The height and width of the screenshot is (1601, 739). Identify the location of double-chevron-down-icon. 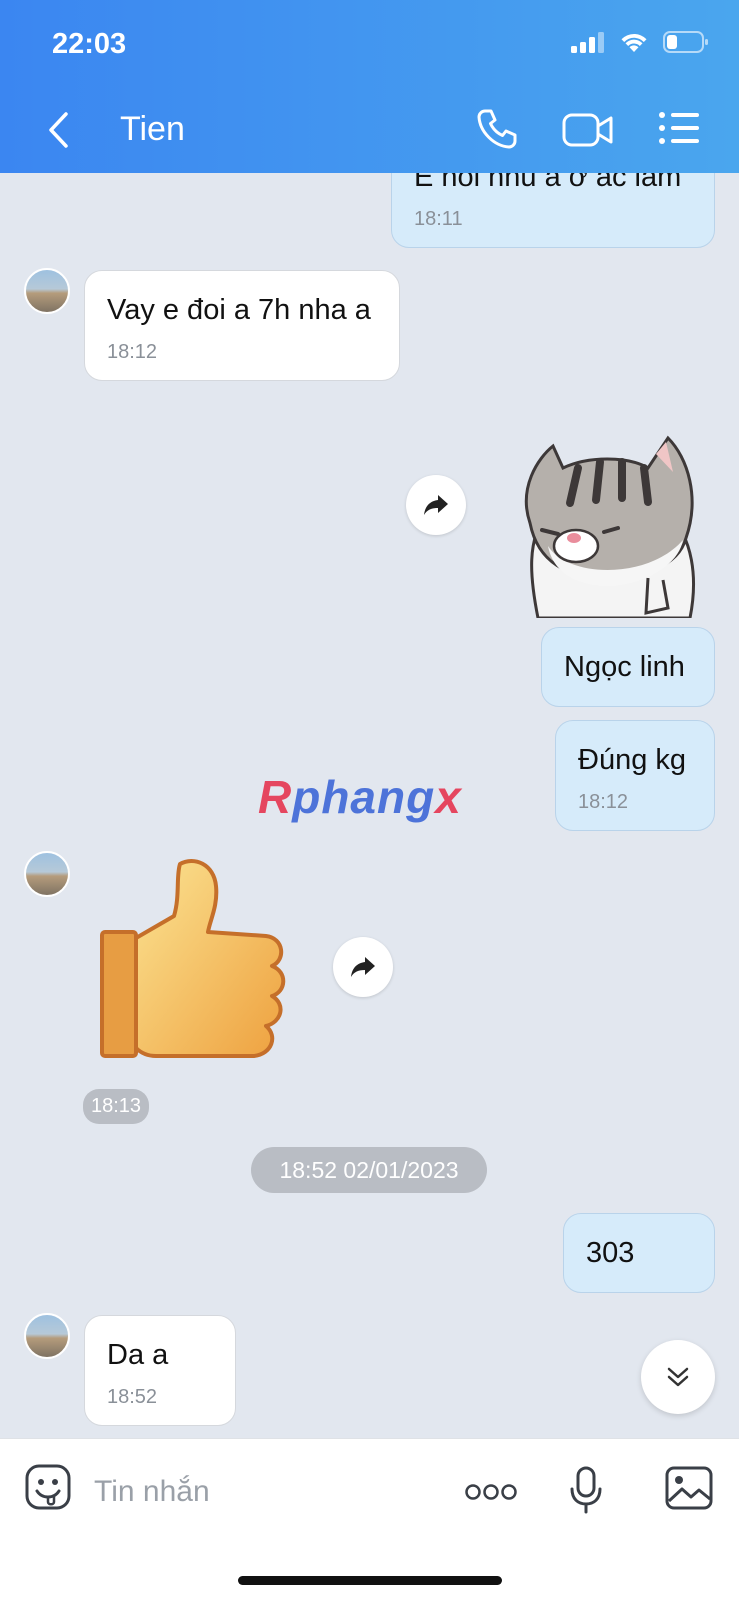
(678, 1377).